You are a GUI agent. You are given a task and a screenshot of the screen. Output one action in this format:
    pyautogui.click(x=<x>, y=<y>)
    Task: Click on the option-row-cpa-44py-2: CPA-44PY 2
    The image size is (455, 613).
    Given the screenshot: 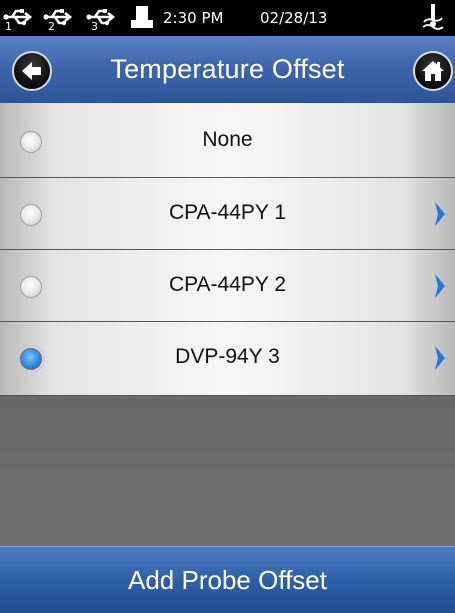 What is the action you would take?
    pyautogui.click(x=227, y=286)
    